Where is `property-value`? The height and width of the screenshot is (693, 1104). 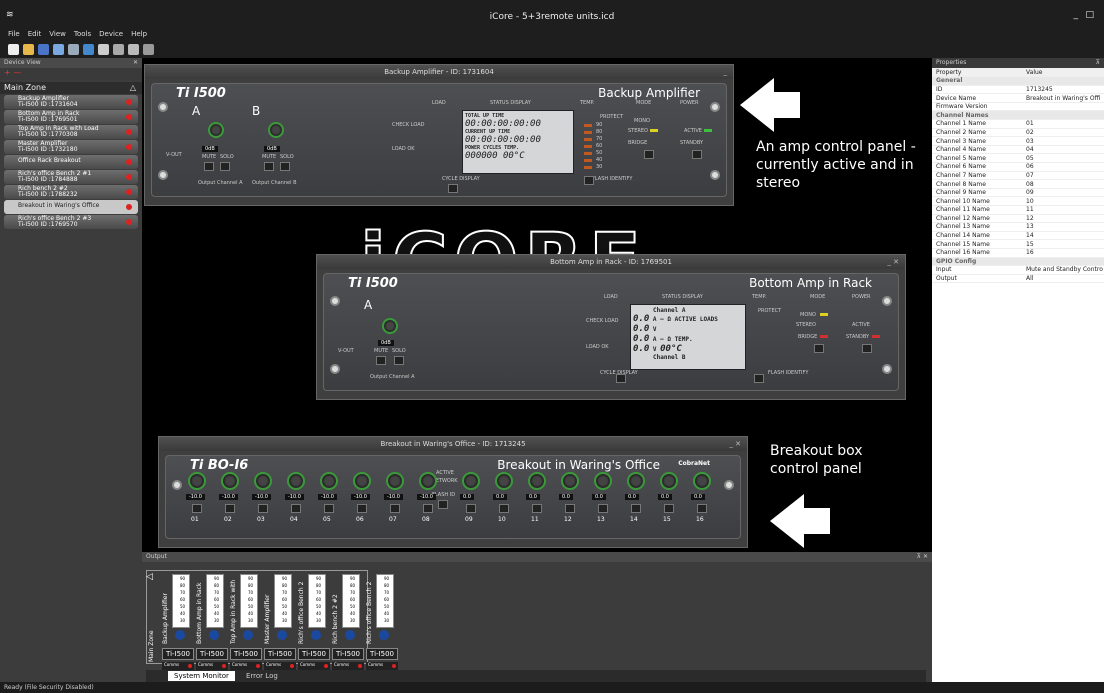 property-value is located at coordinates (1063, 107).